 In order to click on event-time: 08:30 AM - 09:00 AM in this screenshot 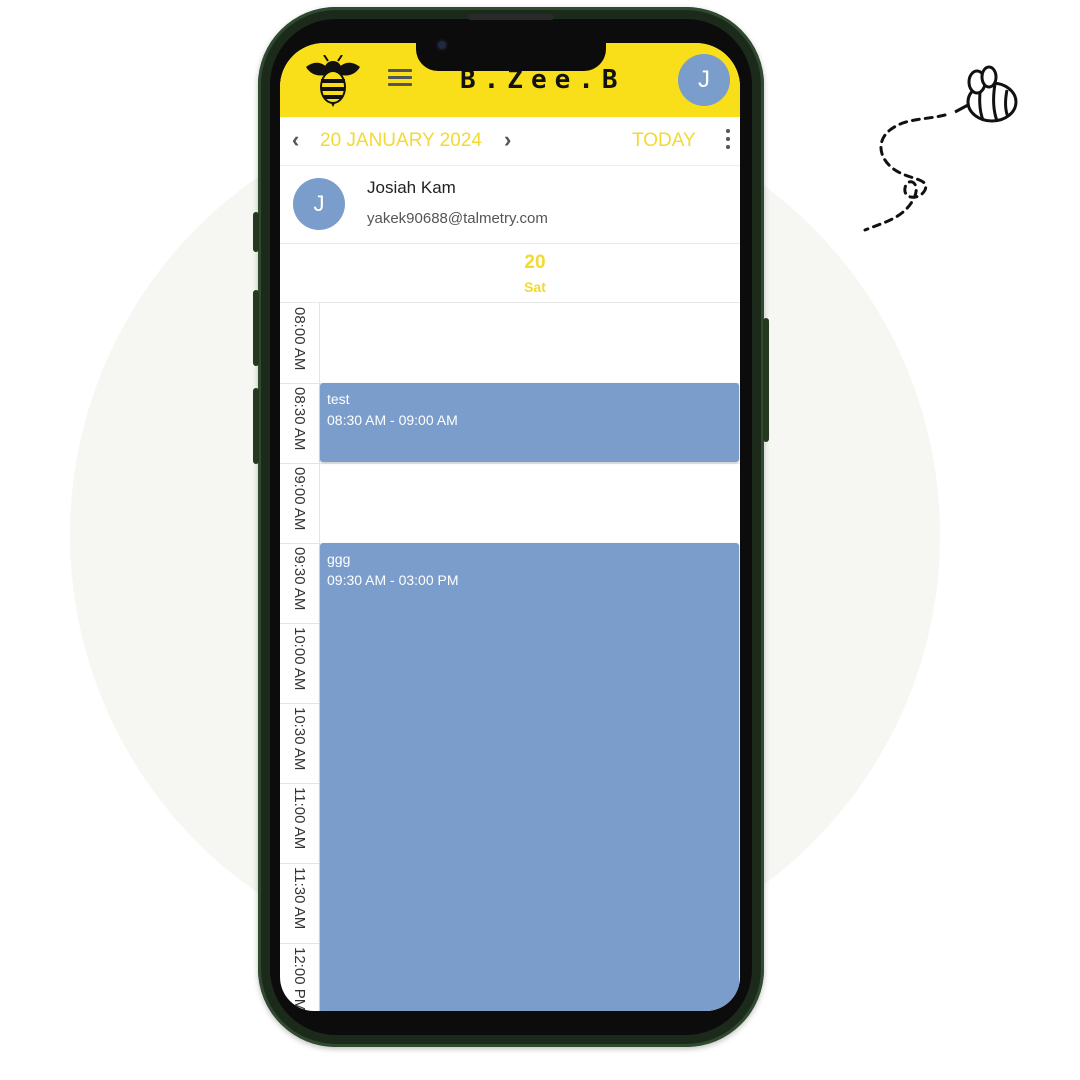, I will do `click(392, 420)`.